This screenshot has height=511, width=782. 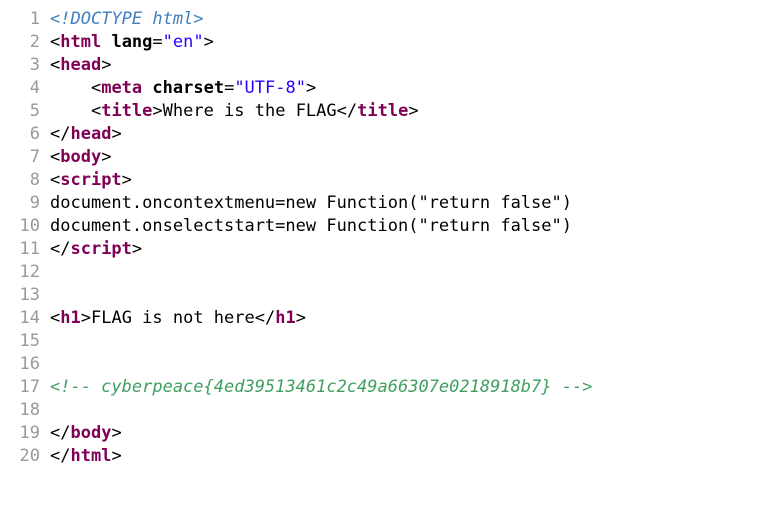 I want to click on code-content: <title>Where is the FLAG</title>, so click(x=416, y=111).